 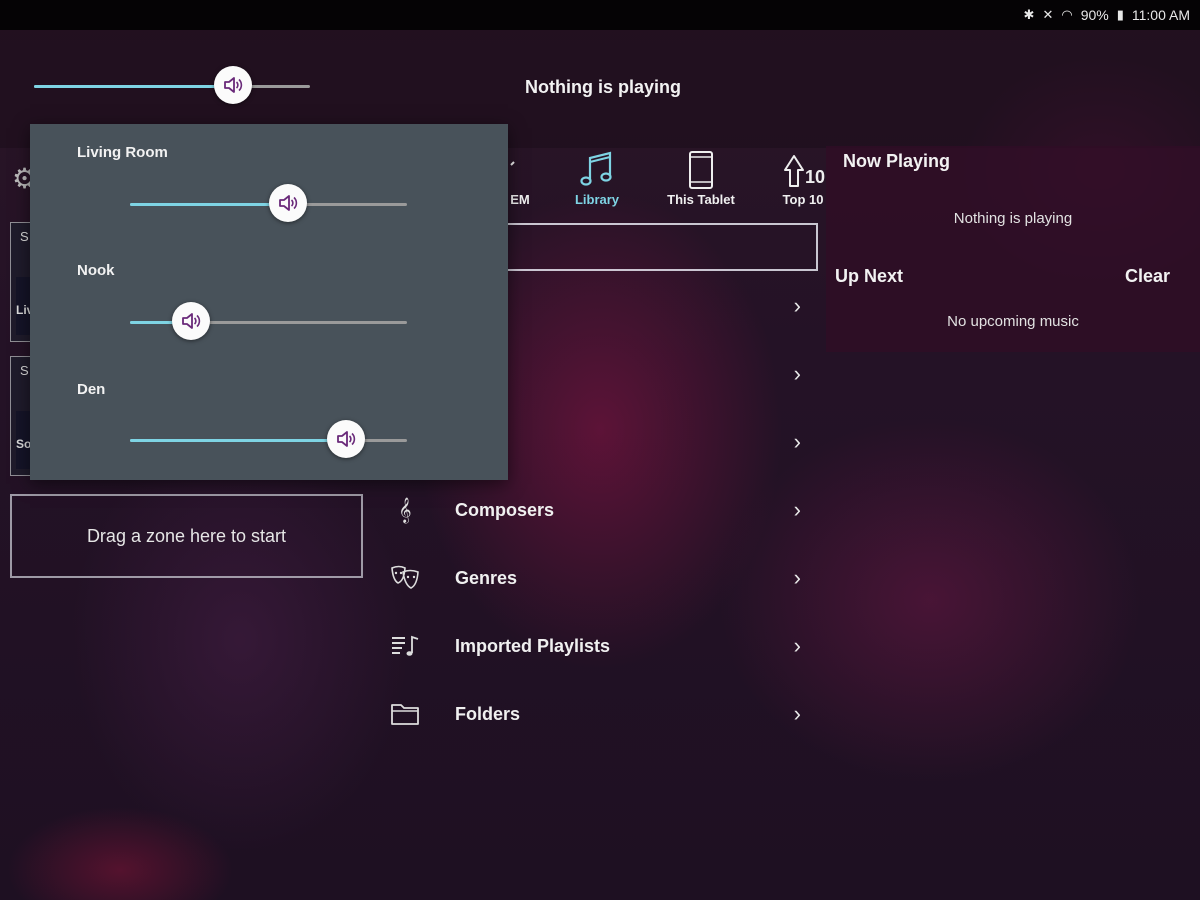 I want to click on library-item-composers: 𝄞 Composers ›, so click(x=600, y=510).